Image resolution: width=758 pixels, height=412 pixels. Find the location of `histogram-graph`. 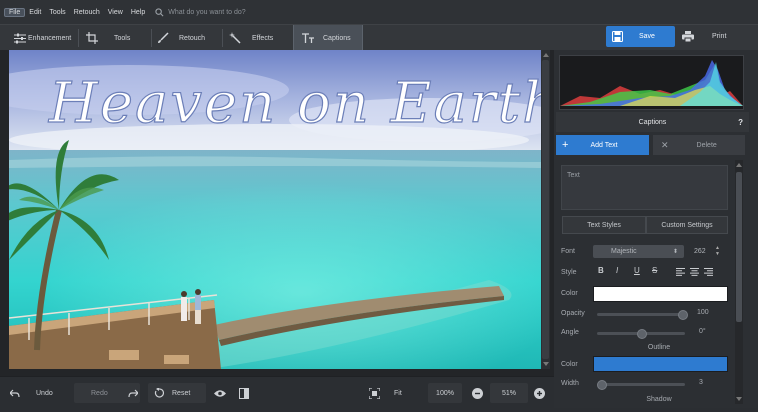

histogram-graph is located at coordinates (651, 83).